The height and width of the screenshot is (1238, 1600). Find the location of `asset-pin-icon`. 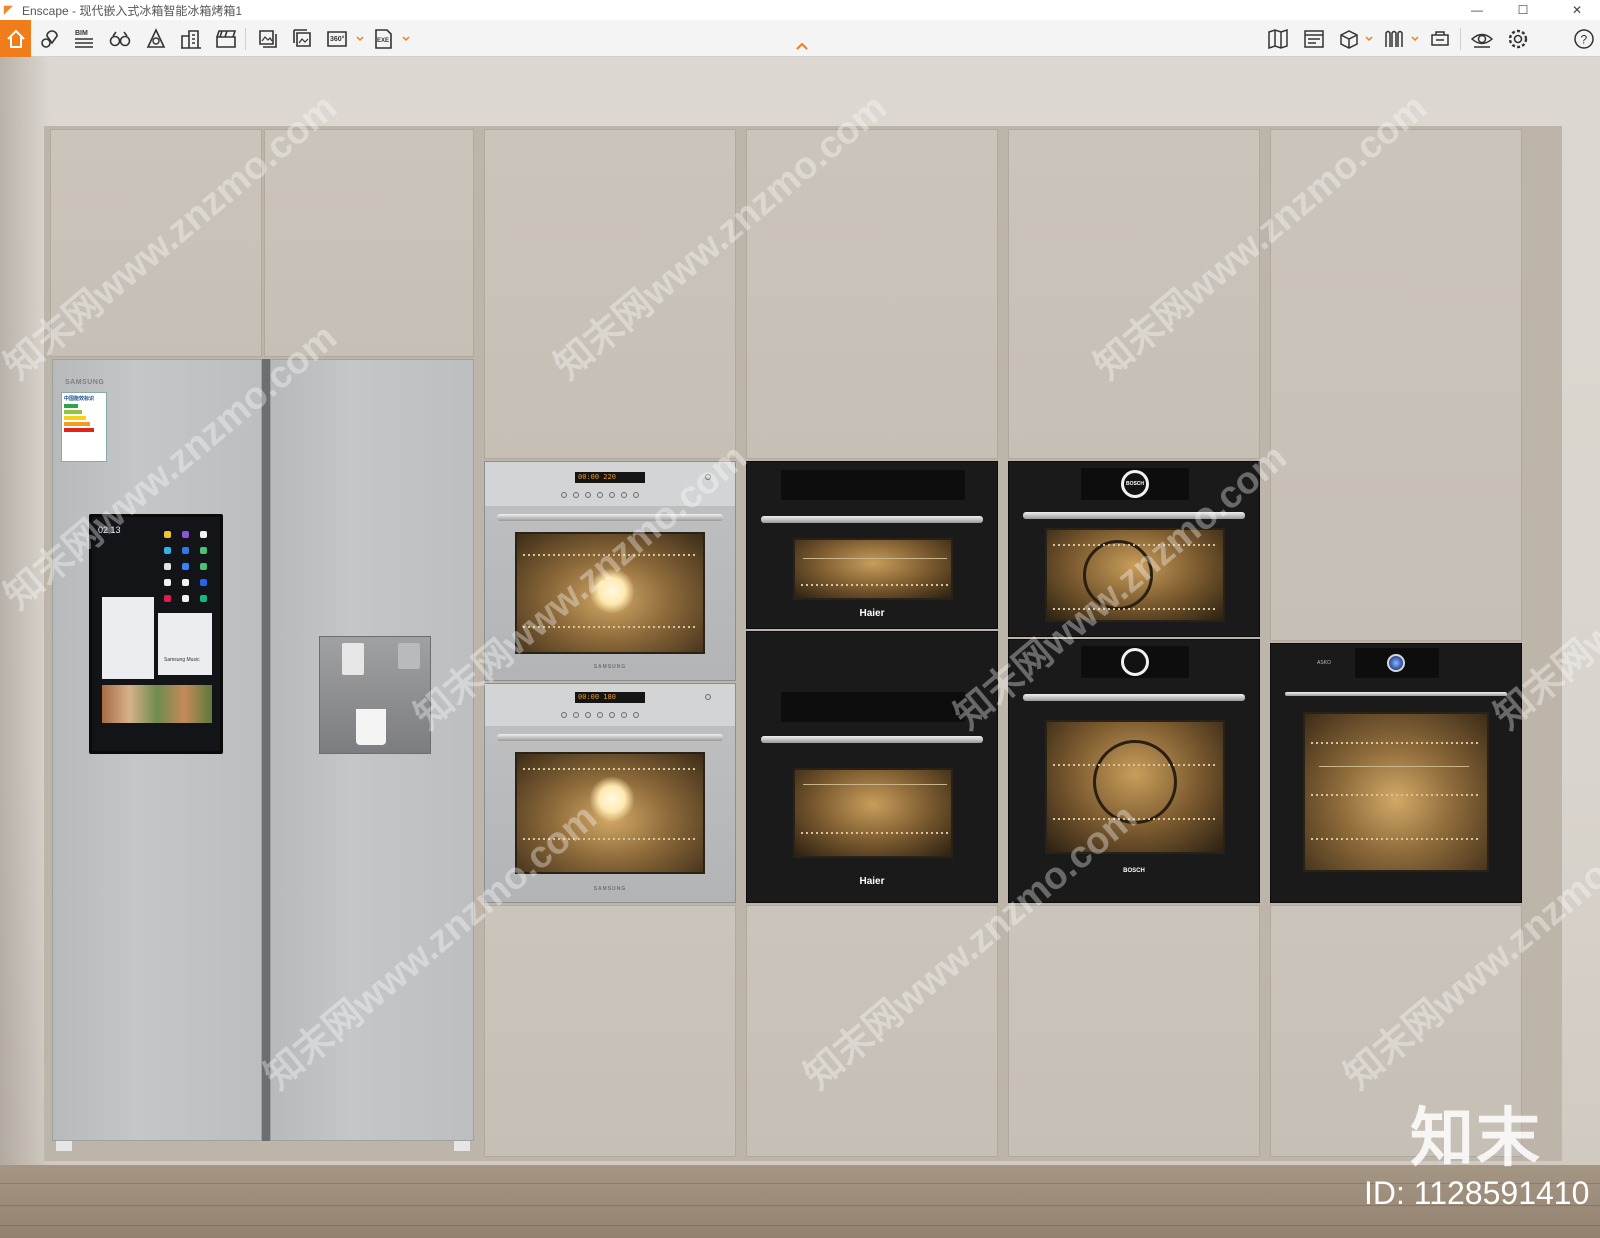

asset-pin-icon is located at coordinates (49, 38).